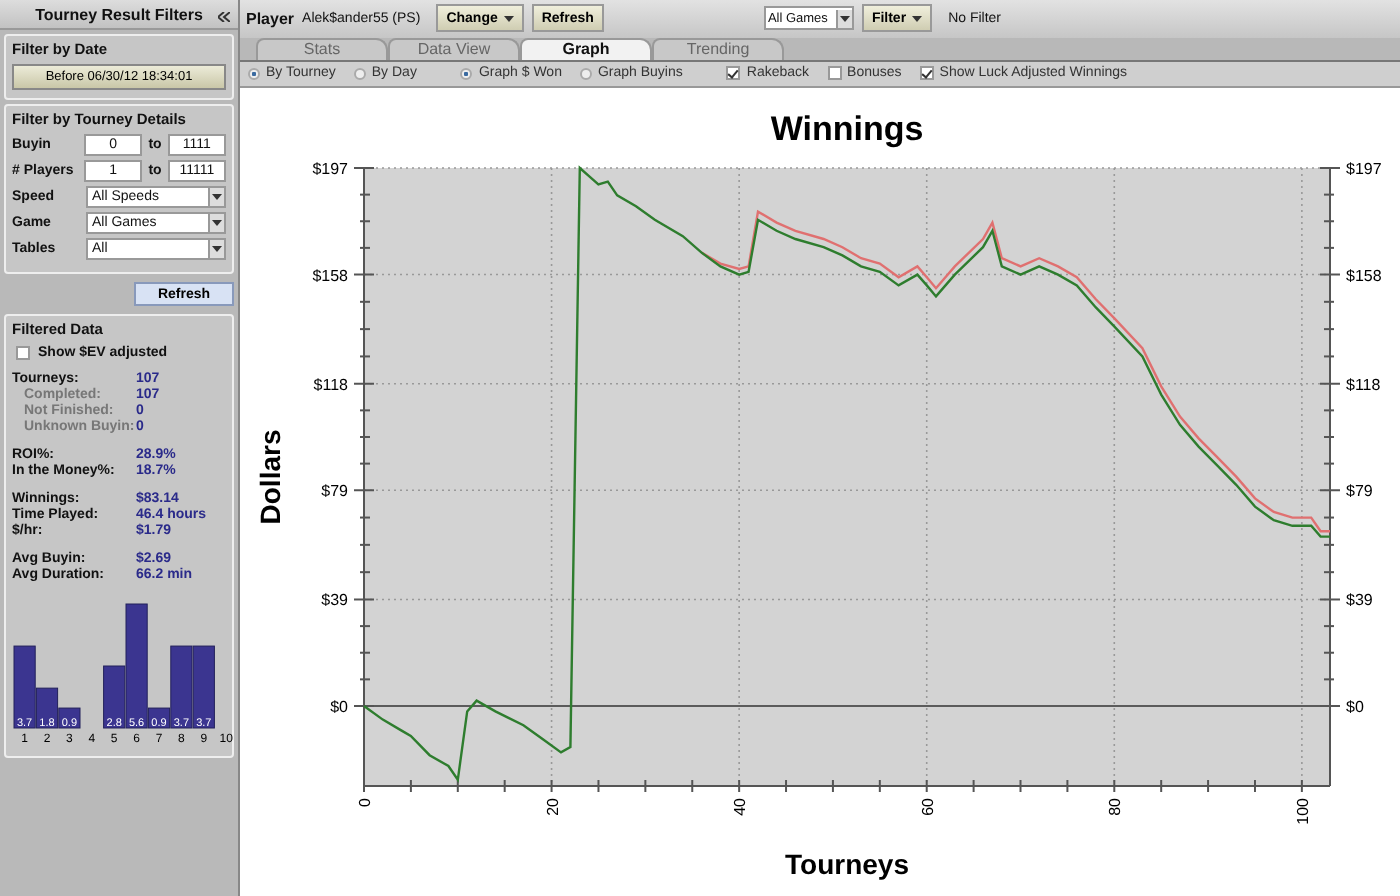 Image resolution: width=1400 pixels, height=896 pixels. Describe the element at coordinates (552, 807) in the screenshot. I see `x-tick-label: 20` at that location.